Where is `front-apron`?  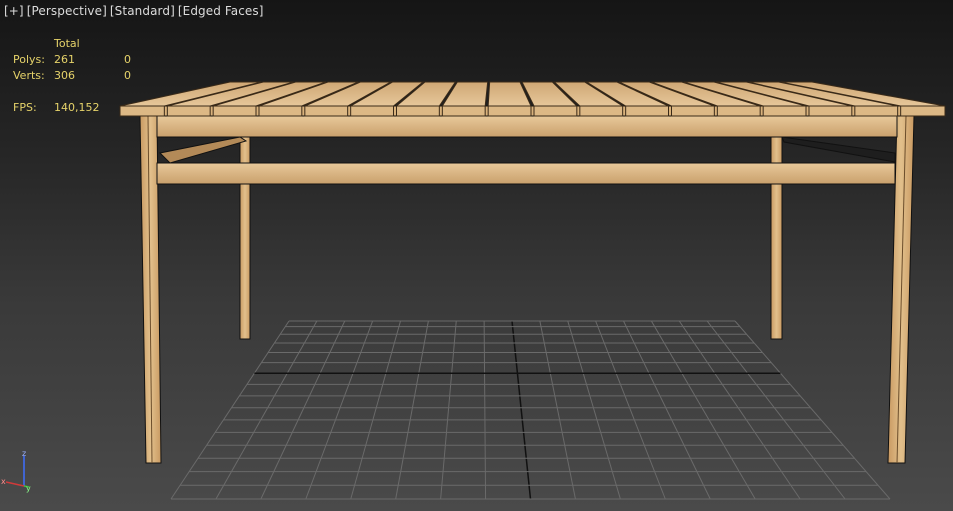
front-apron is located at coordinates (527, 126).